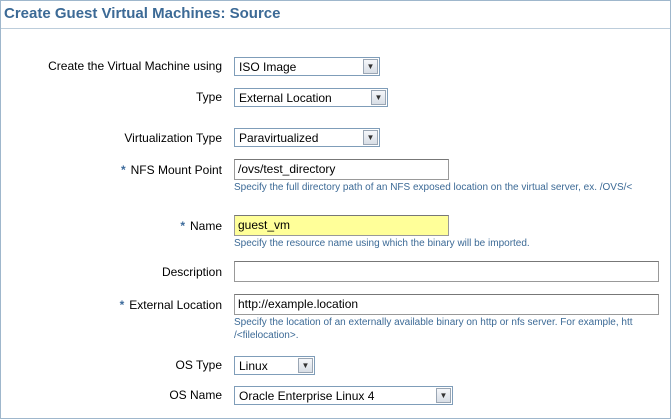 Image resolution: width=671 pixels, height=419 pixels. What do you see at coordinates (198, 365) in the screenshot?
I see `os-type-label: OS Type` at bounding box center [198, 365].